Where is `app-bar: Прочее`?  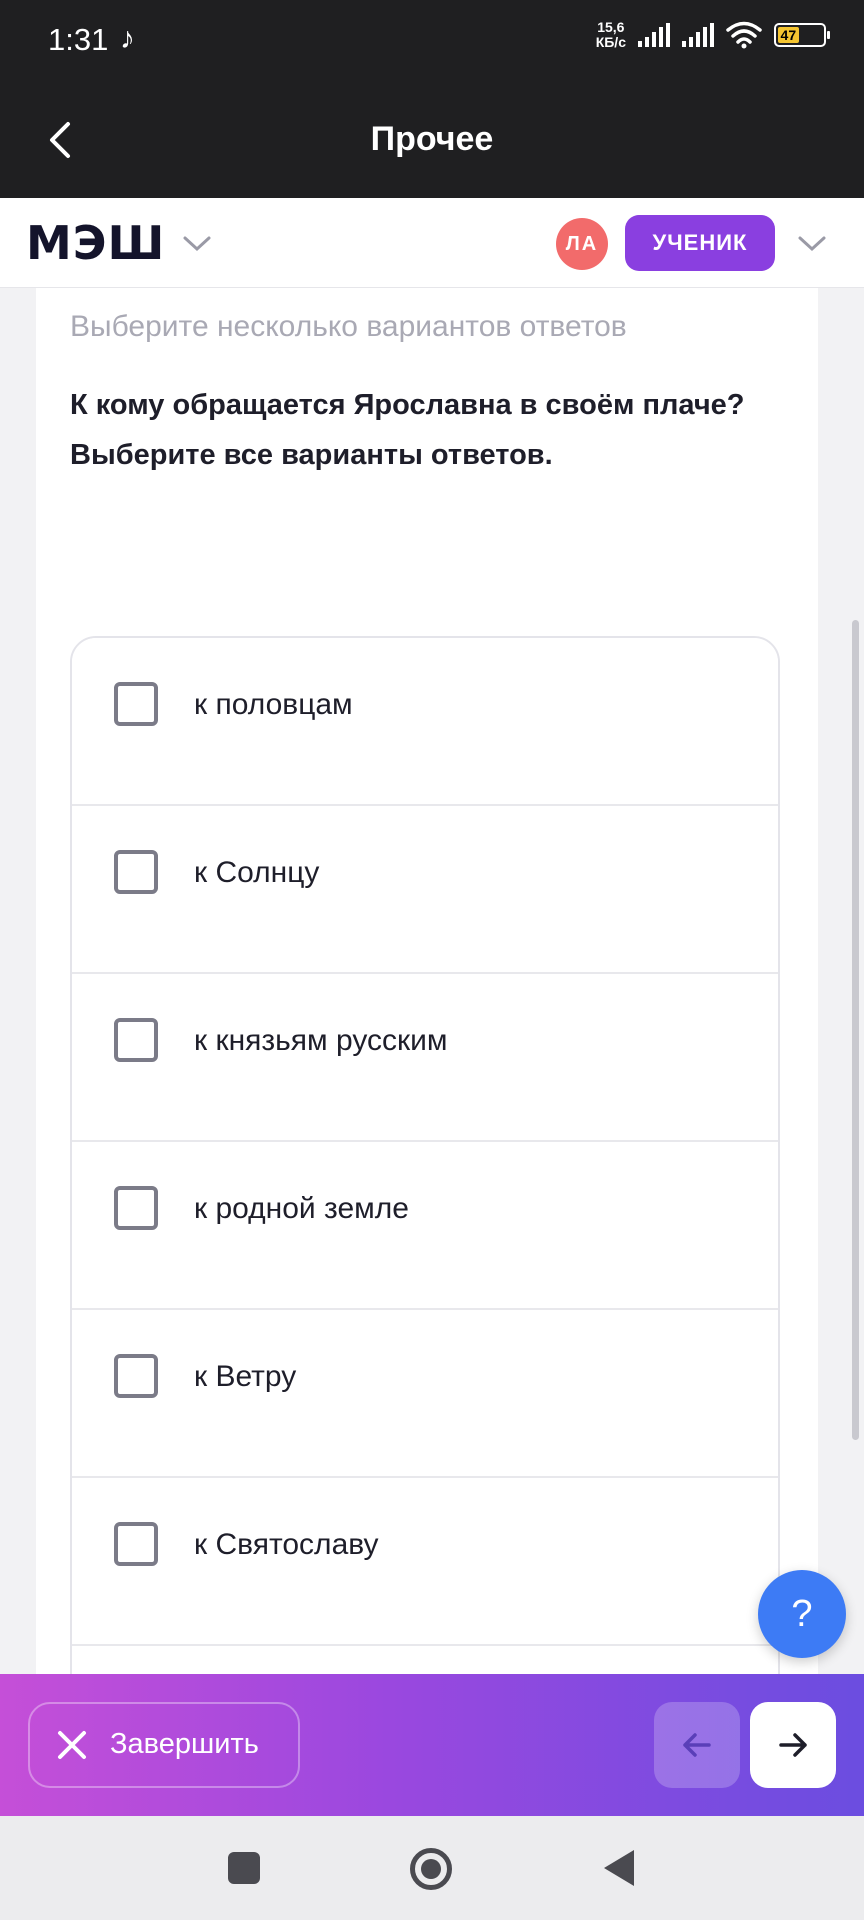
app-bar: Прочее is located at coordinates (432, 140).